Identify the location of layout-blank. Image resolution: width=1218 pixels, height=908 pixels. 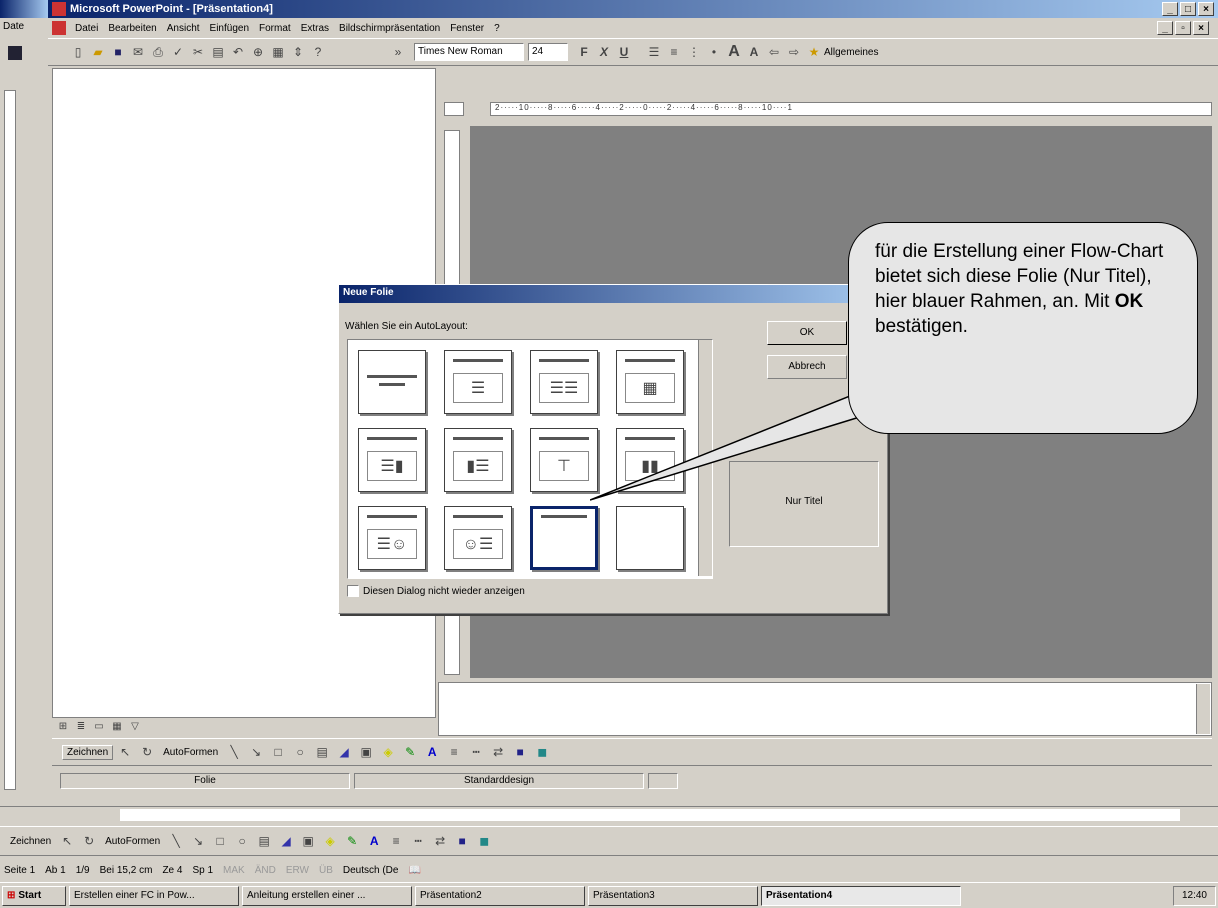
(650, 538).